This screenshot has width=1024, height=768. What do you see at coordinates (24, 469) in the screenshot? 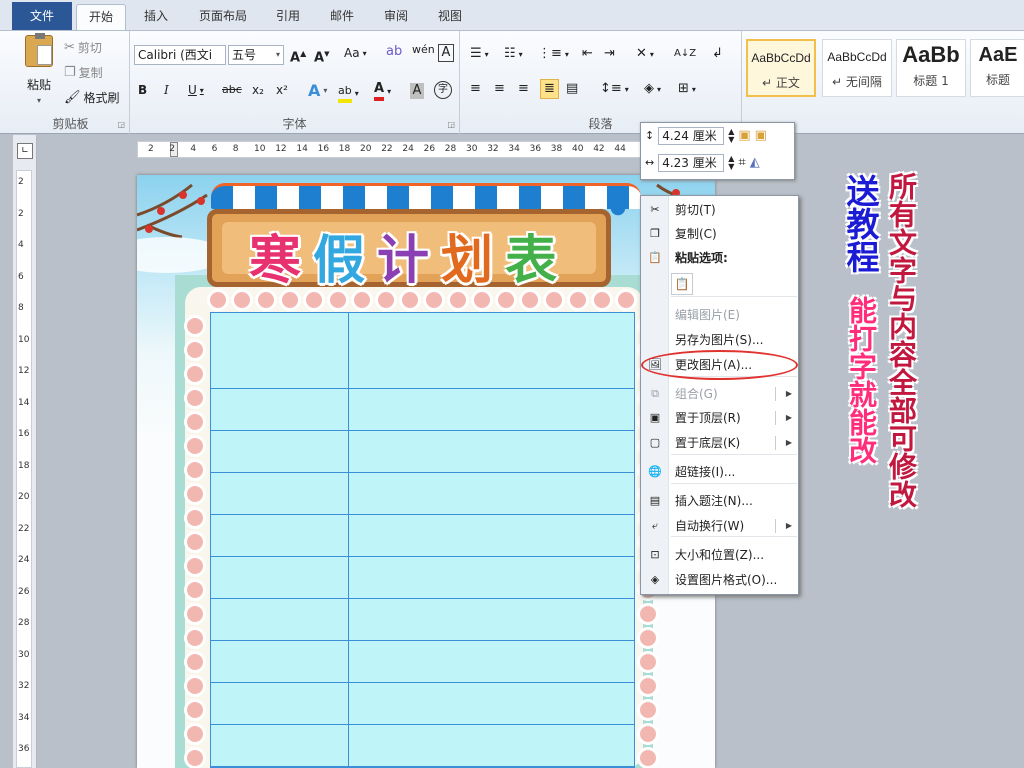
I see `vertical-ruler: 2 2 4 6 8 10 12 14 16 18 20 22 24 26 28 30 32 34 36` at bounding box center [24, 469].